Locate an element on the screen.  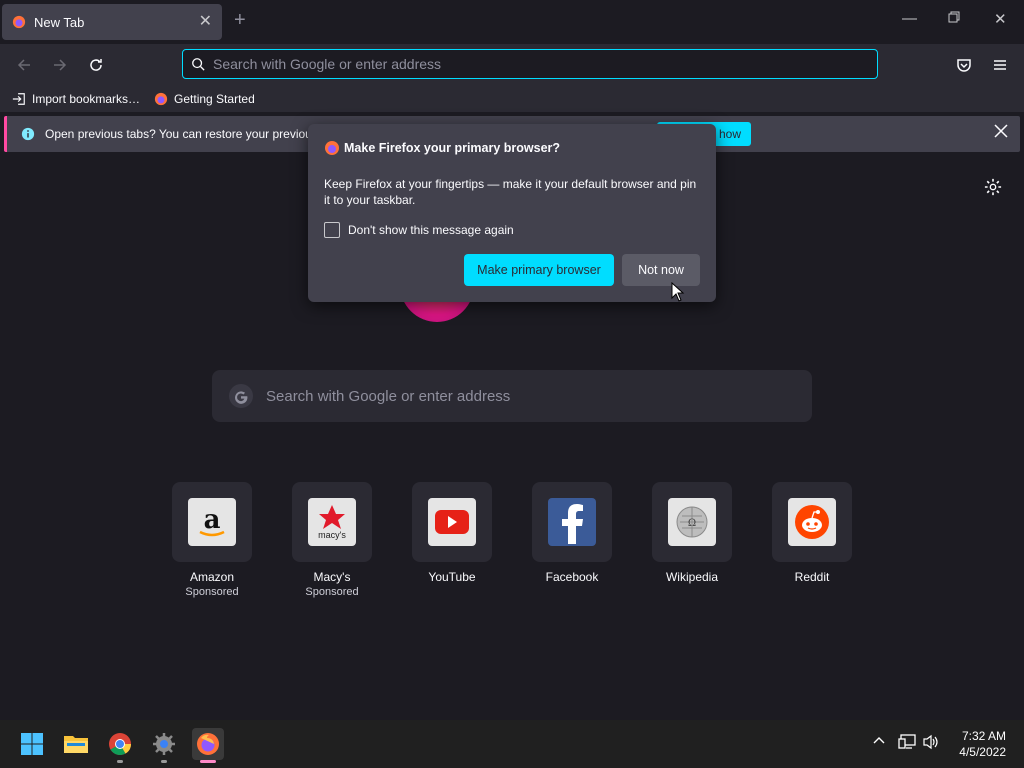
reload-icon is located at coordinates (96, 65).